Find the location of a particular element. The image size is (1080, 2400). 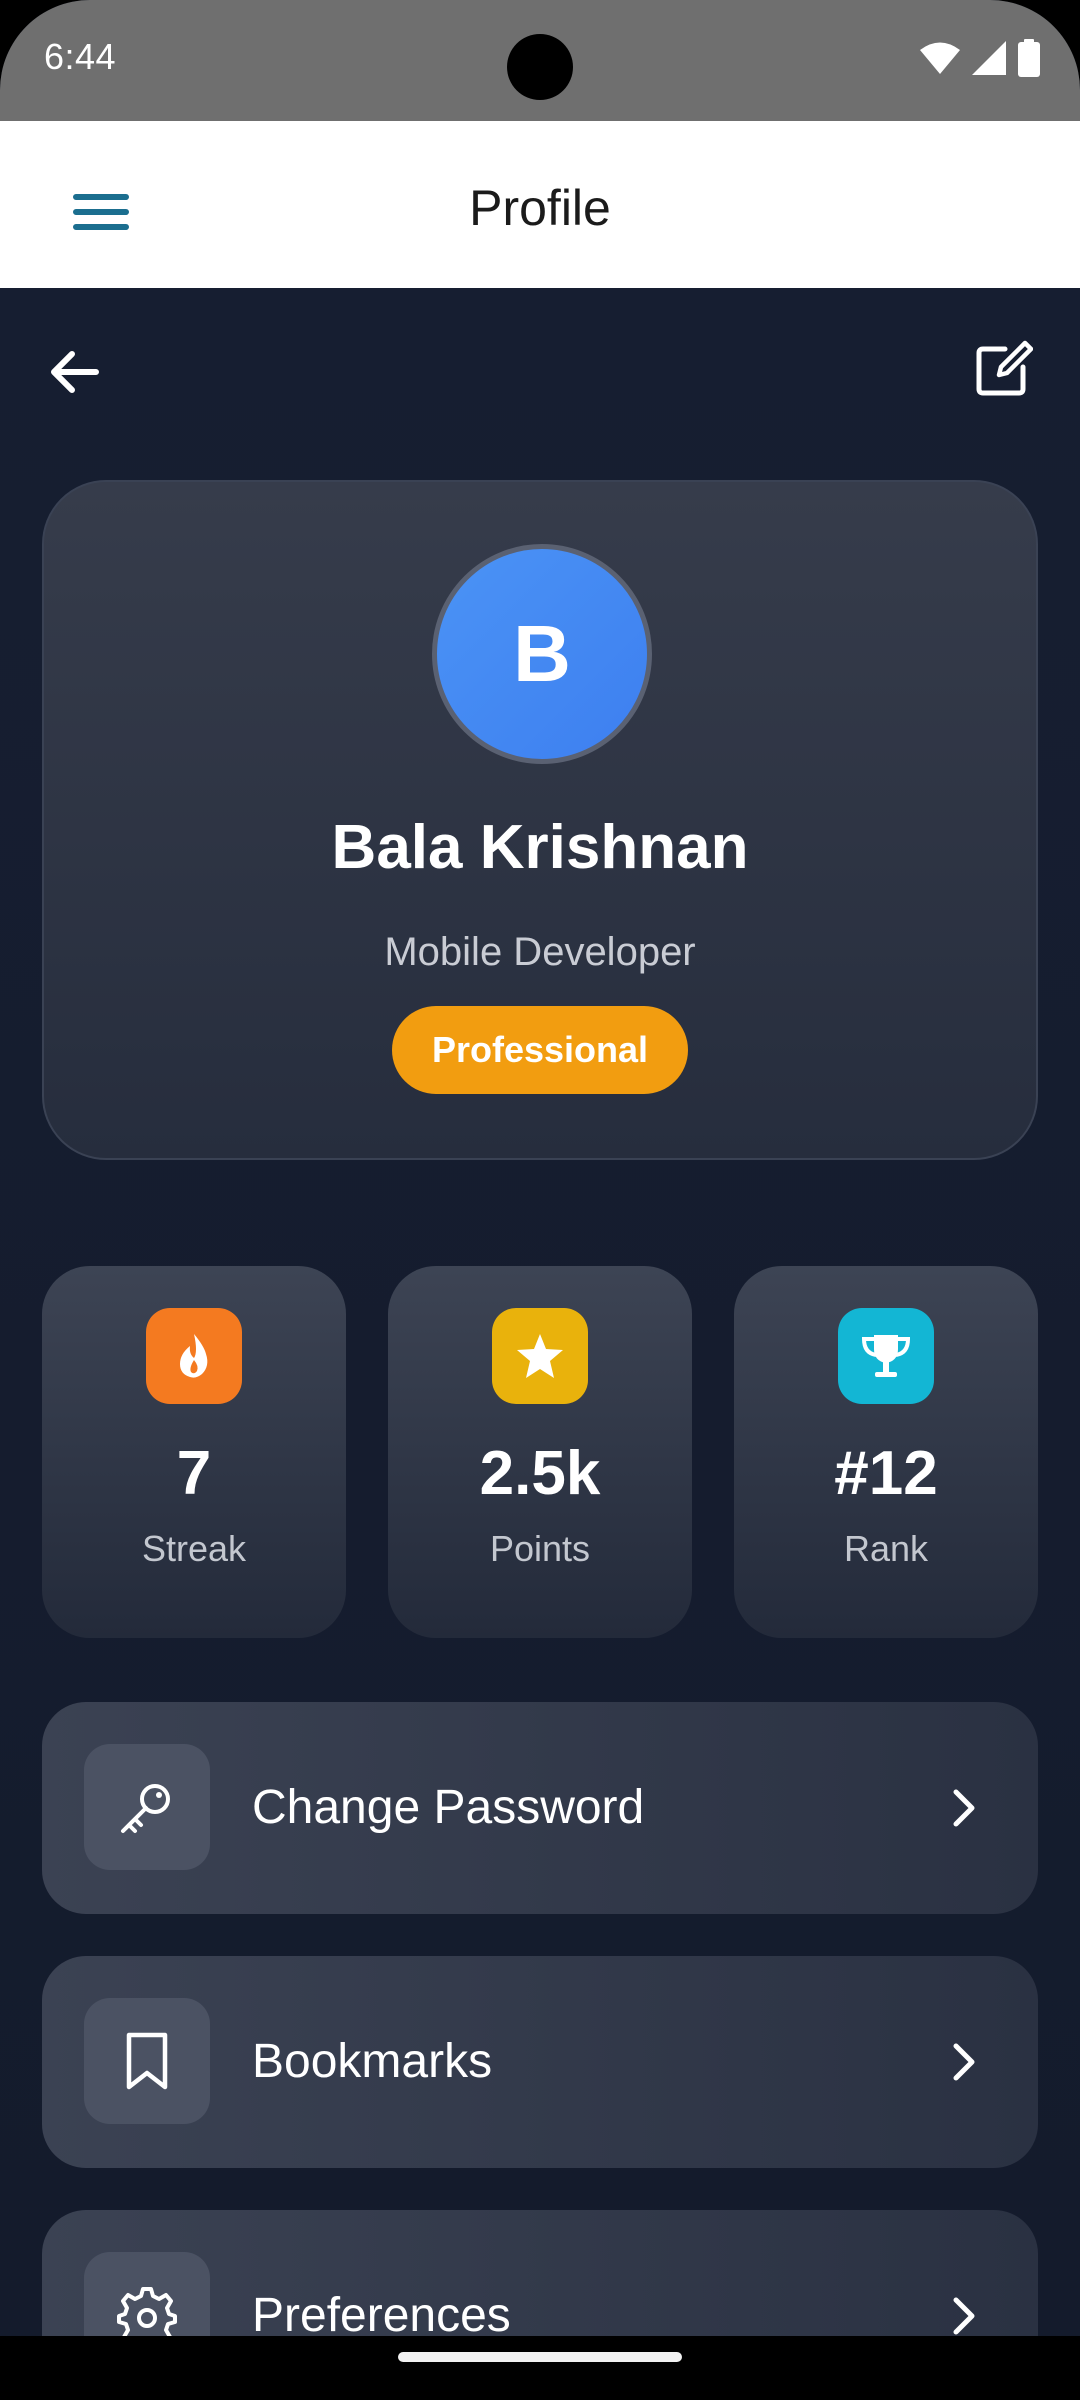

star-icon is located at coordinates (540, 1356).